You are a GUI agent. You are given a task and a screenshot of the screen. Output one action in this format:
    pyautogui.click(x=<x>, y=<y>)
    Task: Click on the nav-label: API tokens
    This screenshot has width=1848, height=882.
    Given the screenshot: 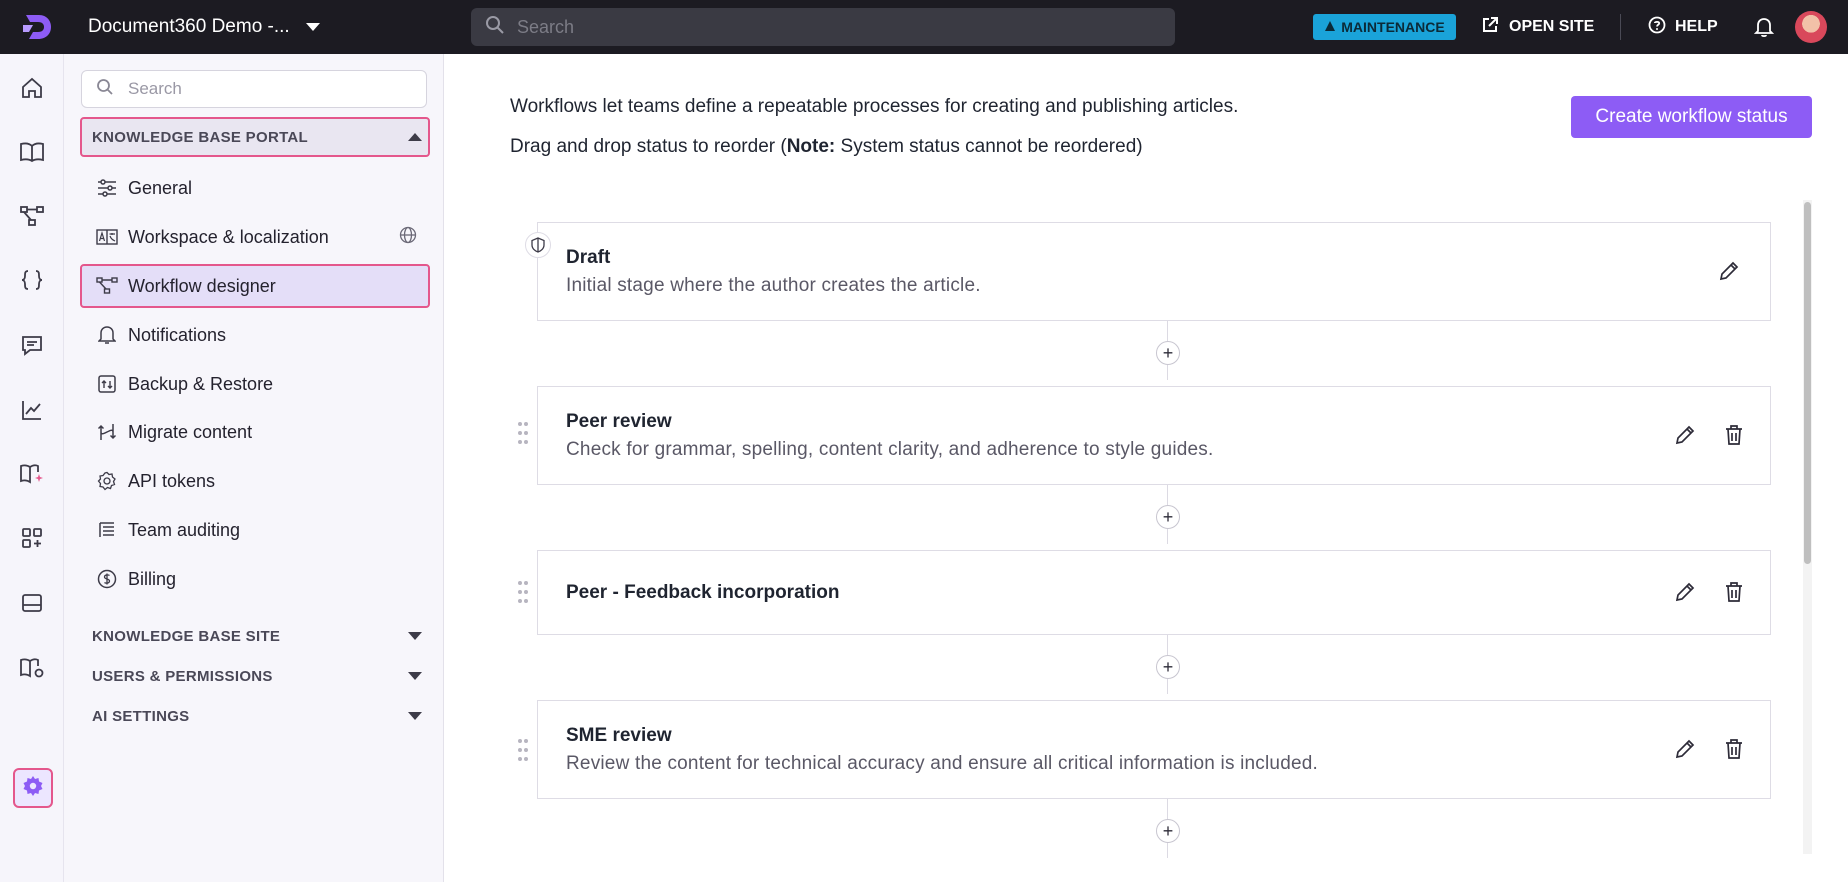 What is the action you would take?
    pyautogui.click(x=172, y=480)
    